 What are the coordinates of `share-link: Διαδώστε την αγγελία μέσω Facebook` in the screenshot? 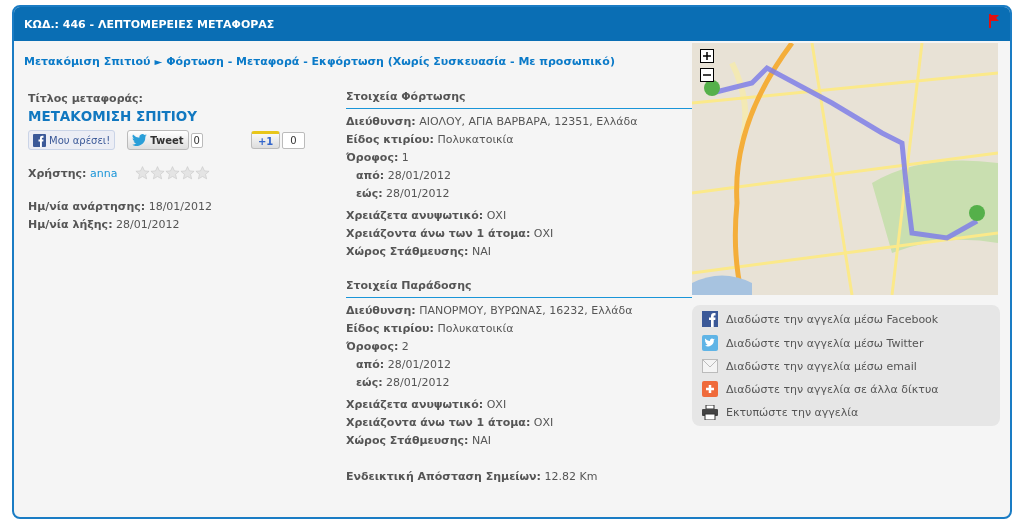 It's located at (846, 319).